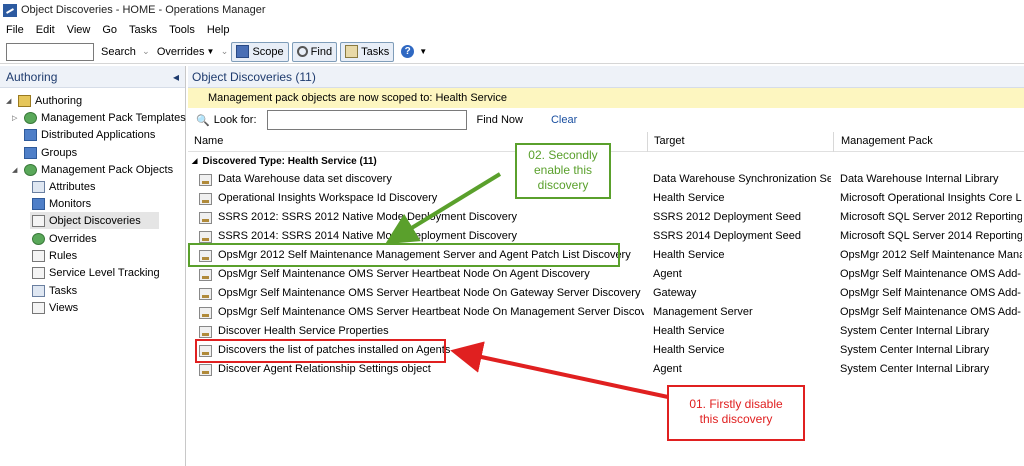 The width and height of the screenshot is (1024, 466). Describe the element at coordinates (563, 185) in the screenshot. I see `green-callout-line: discovery` at that location.